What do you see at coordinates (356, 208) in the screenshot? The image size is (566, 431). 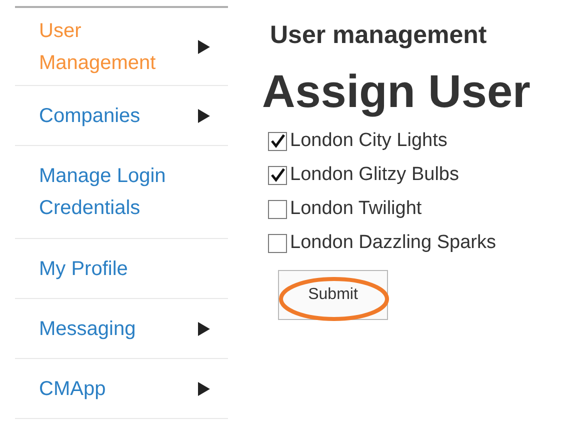 I see `checkbox-label: London Twilight` at bounding box center [356, 208].